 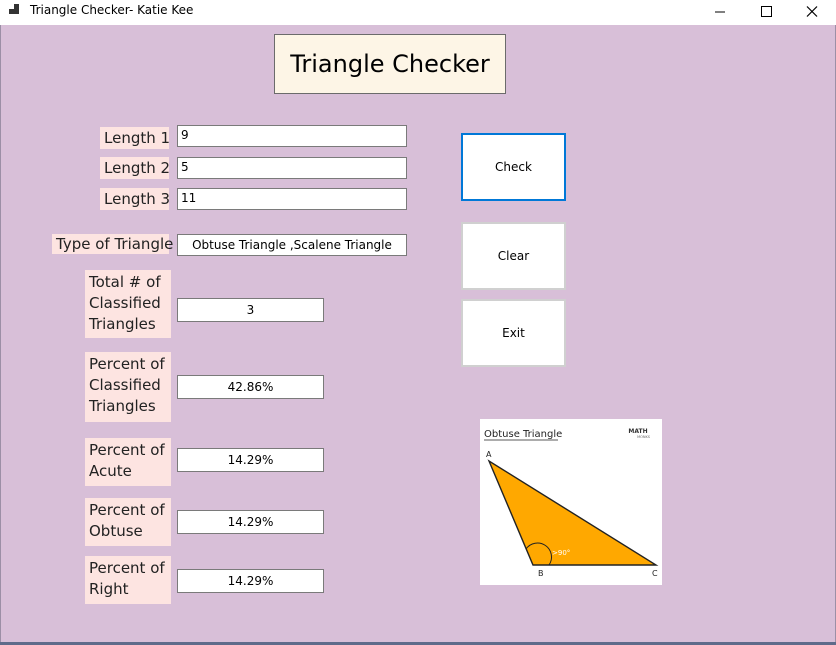 I want to click on window-title: Triangle Checker- Katie Kee, so click(x=112, y=10).